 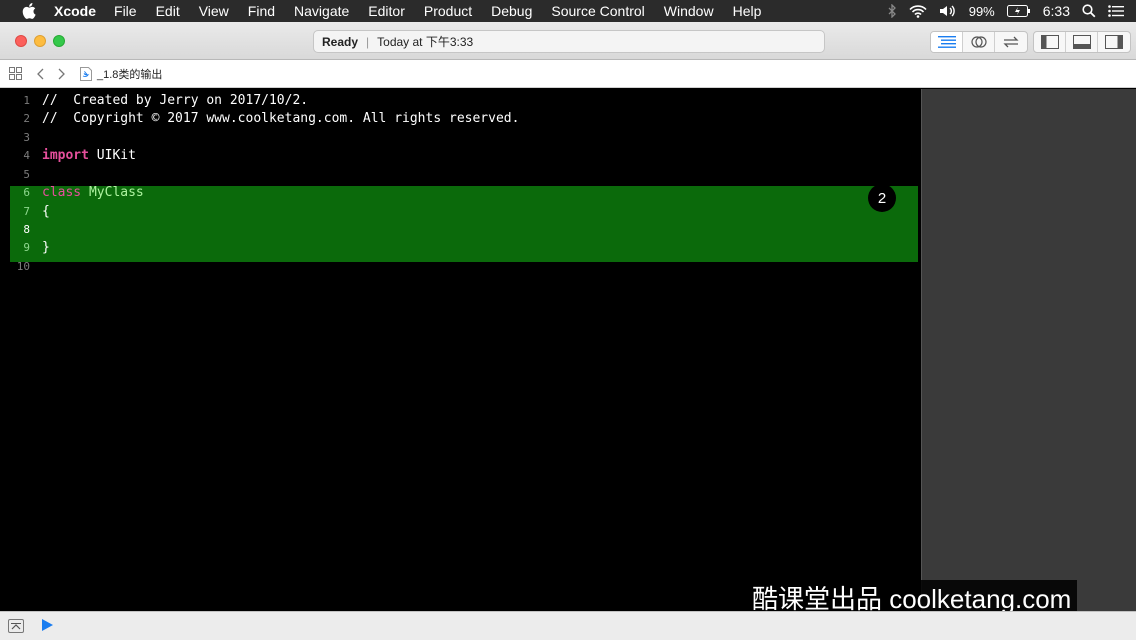 I want to click on code-text: }, so click(x=46, y=247).